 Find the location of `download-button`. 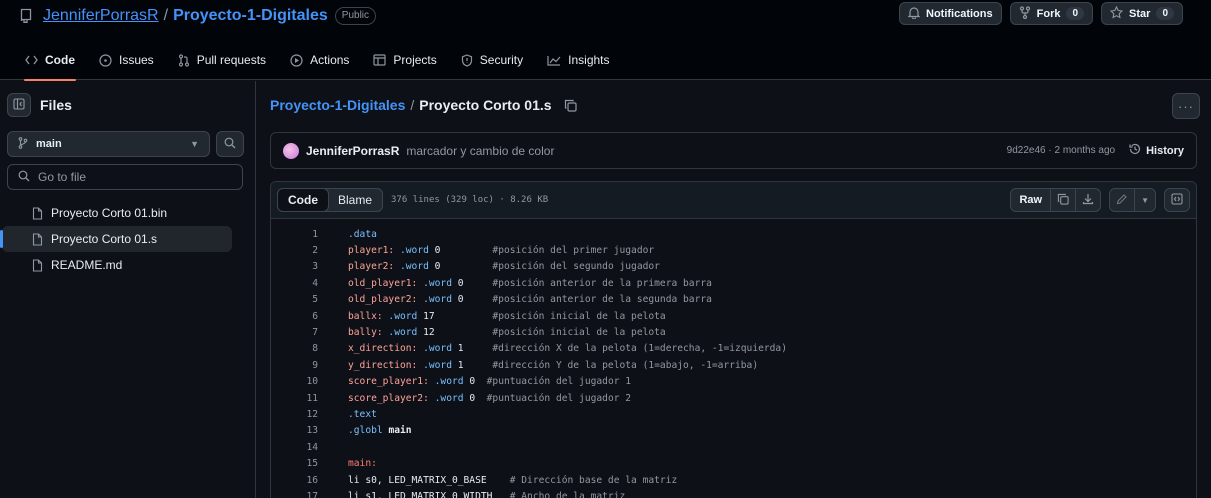

download-button is located at coordinates (1087, 200).